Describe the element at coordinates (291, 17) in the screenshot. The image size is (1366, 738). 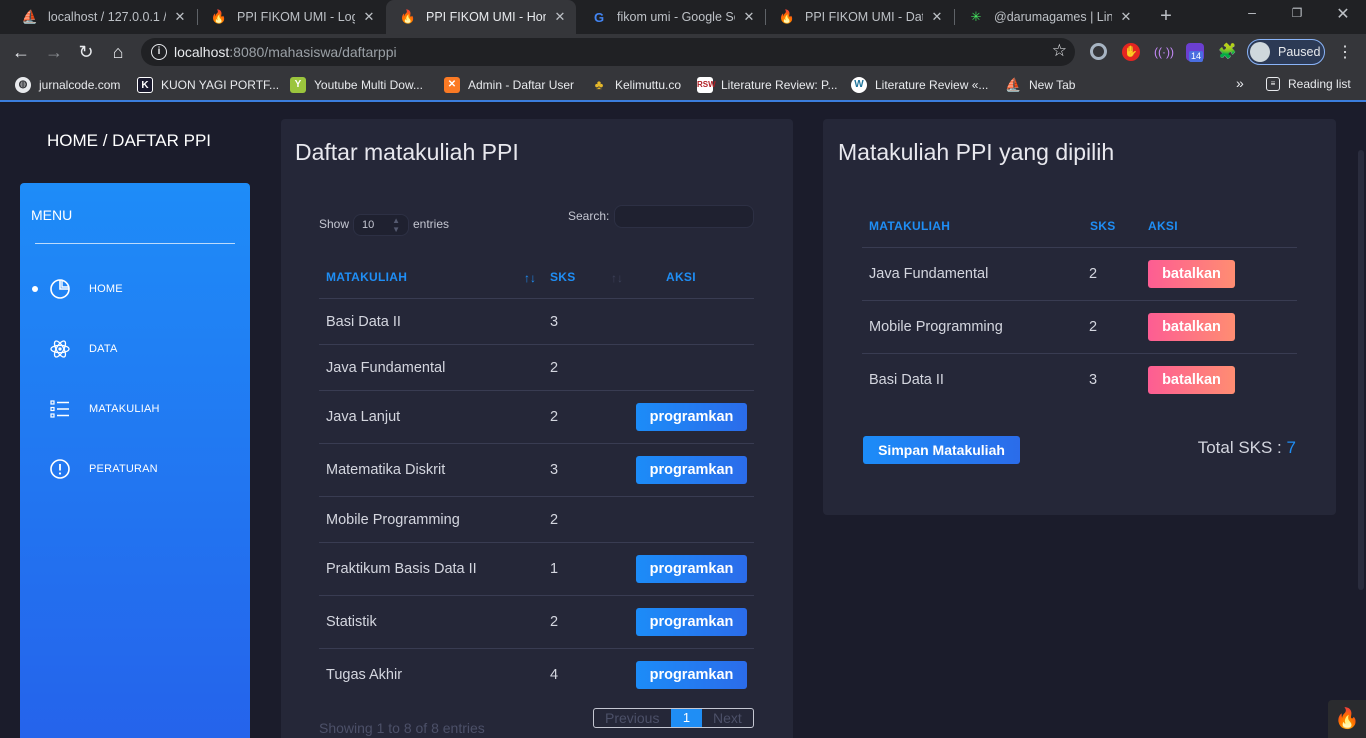
I see `browser-tab-login: 🔥 PPI FIKOM UMI - Login ✕` at that location.